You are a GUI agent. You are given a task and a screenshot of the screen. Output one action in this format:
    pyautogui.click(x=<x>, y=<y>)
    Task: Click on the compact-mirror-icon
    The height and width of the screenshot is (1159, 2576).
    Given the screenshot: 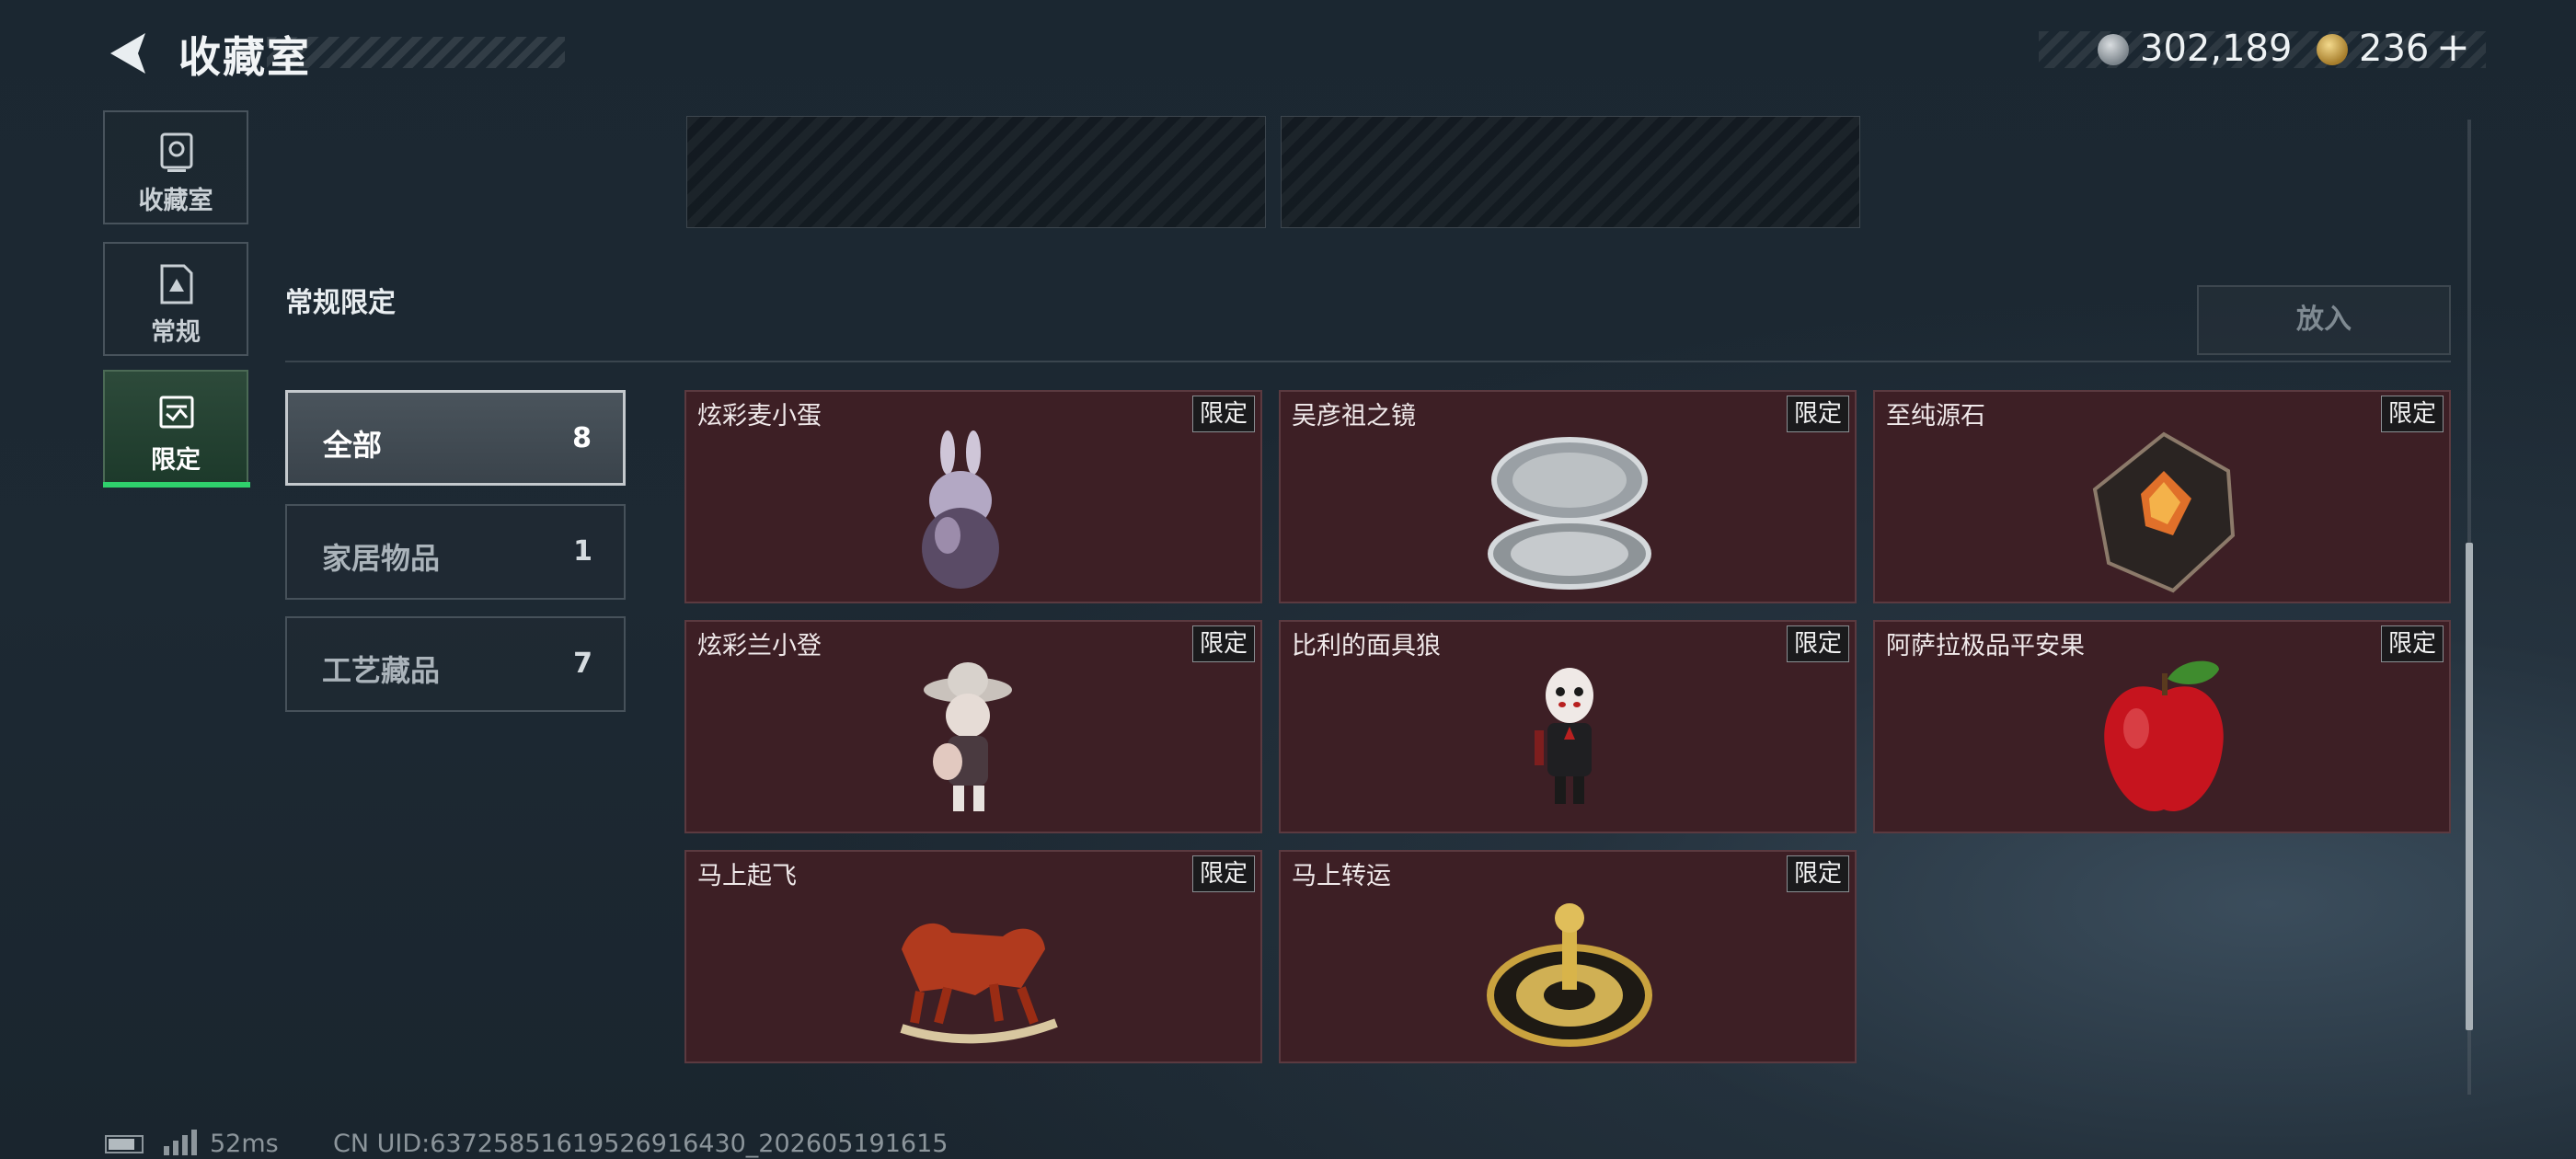 What is the action you would take?
    pyautogui.click(x=1569, y=513)
    